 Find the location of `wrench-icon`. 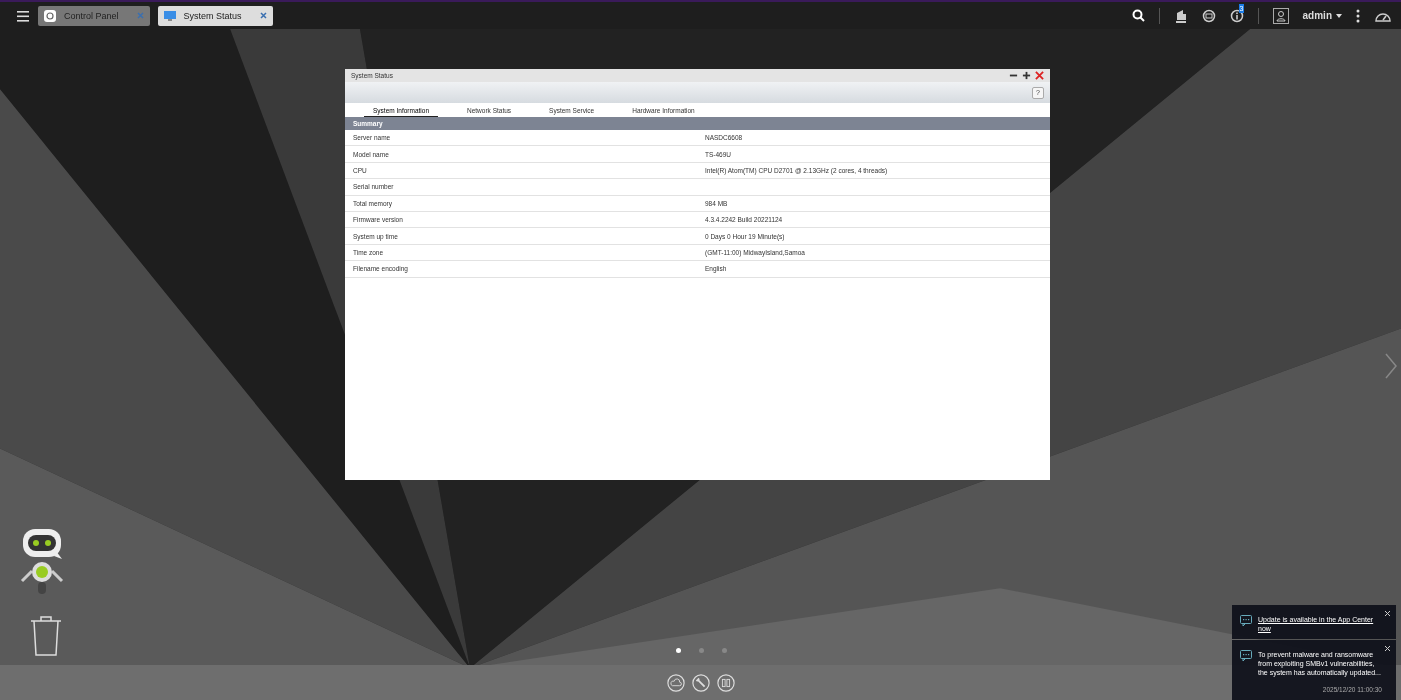

wrench-icon is located at coordinates (700, 682).